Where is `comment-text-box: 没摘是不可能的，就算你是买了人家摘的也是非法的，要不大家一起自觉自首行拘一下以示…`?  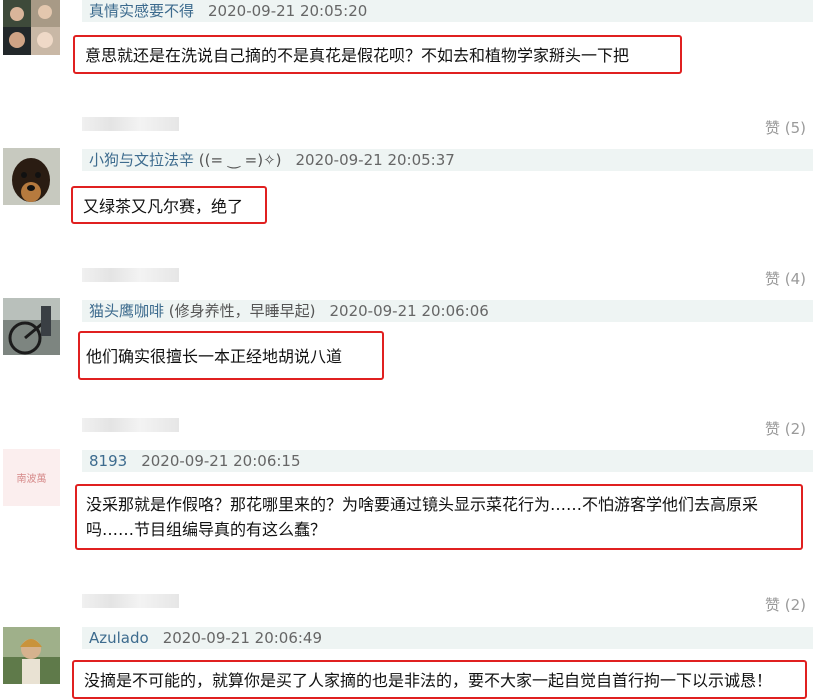
comment-text-box: 没摘是不可能的，就算你是买了人家摘的也是非法的，要不大家一起自觉自首行拘一下以示… is located at coordinates (439, 679).